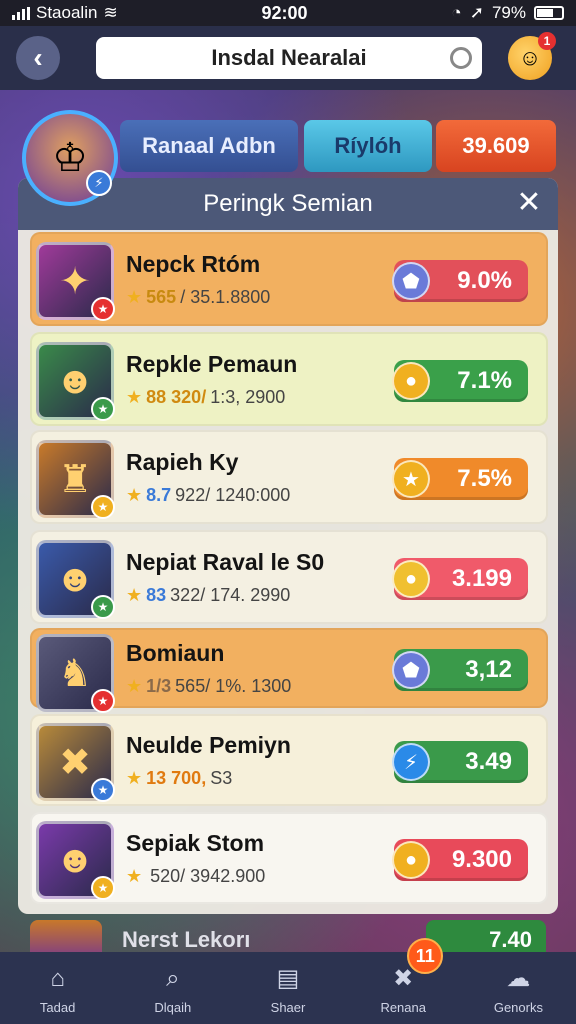  What do you see at coordinates (460, 479) in the screenshot?
I see `row-value-badge: ★ 7.5%` at bounding box center [460, 479].